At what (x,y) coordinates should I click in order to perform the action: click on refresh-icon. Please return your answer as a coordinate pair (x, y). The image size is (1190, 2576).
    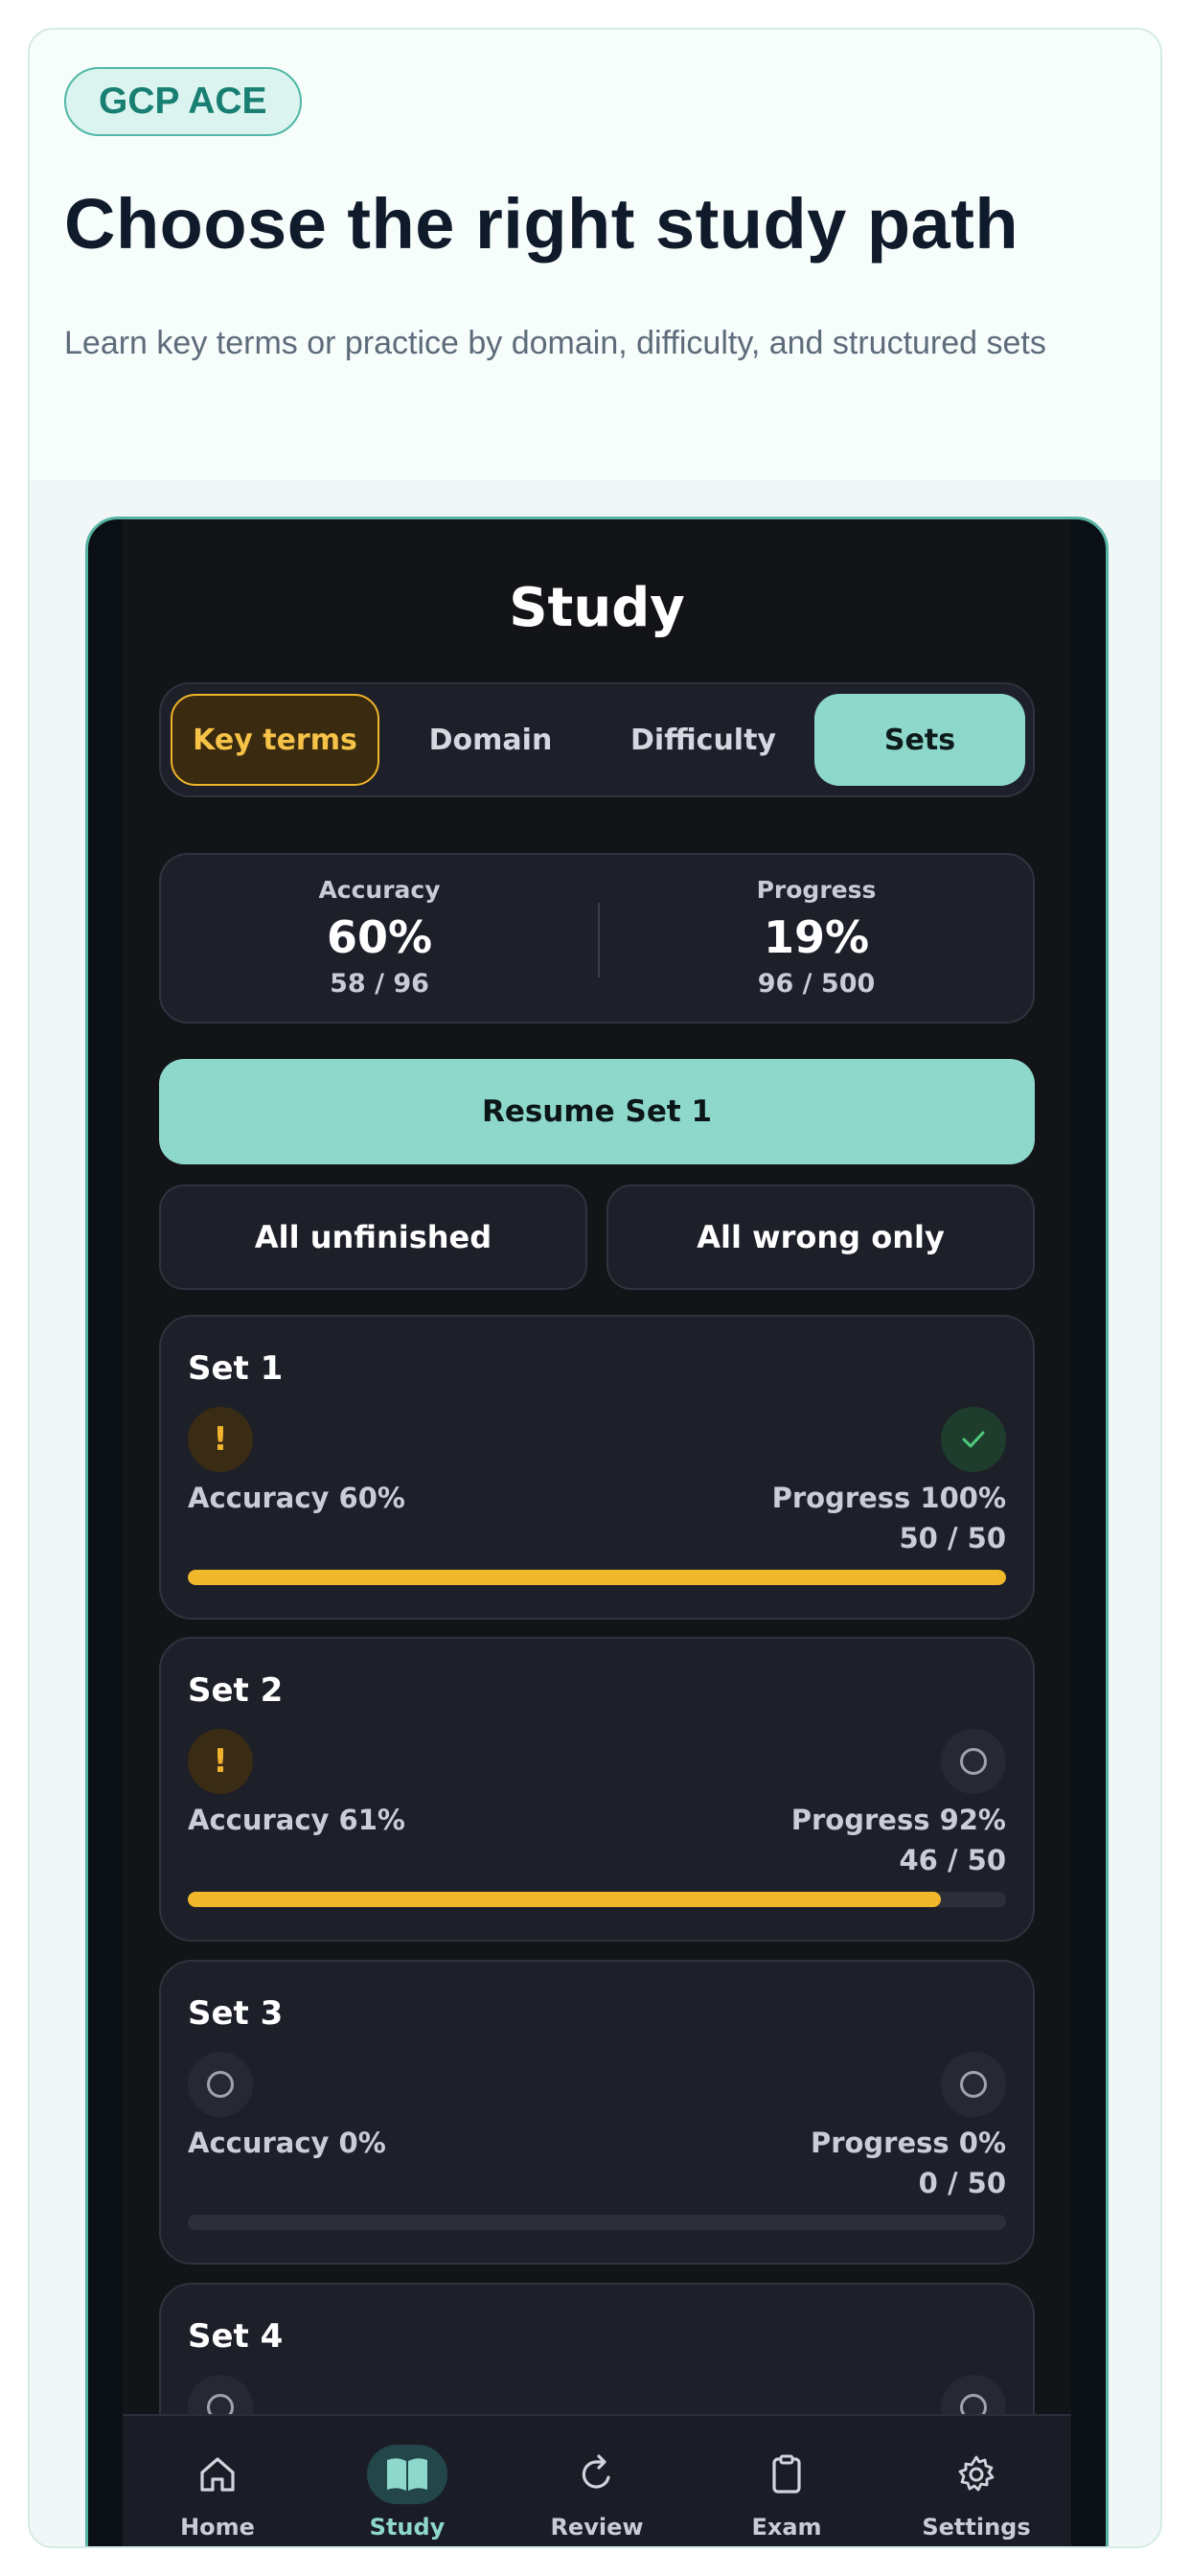
    Looking at the image, I should click on (597, 2474).